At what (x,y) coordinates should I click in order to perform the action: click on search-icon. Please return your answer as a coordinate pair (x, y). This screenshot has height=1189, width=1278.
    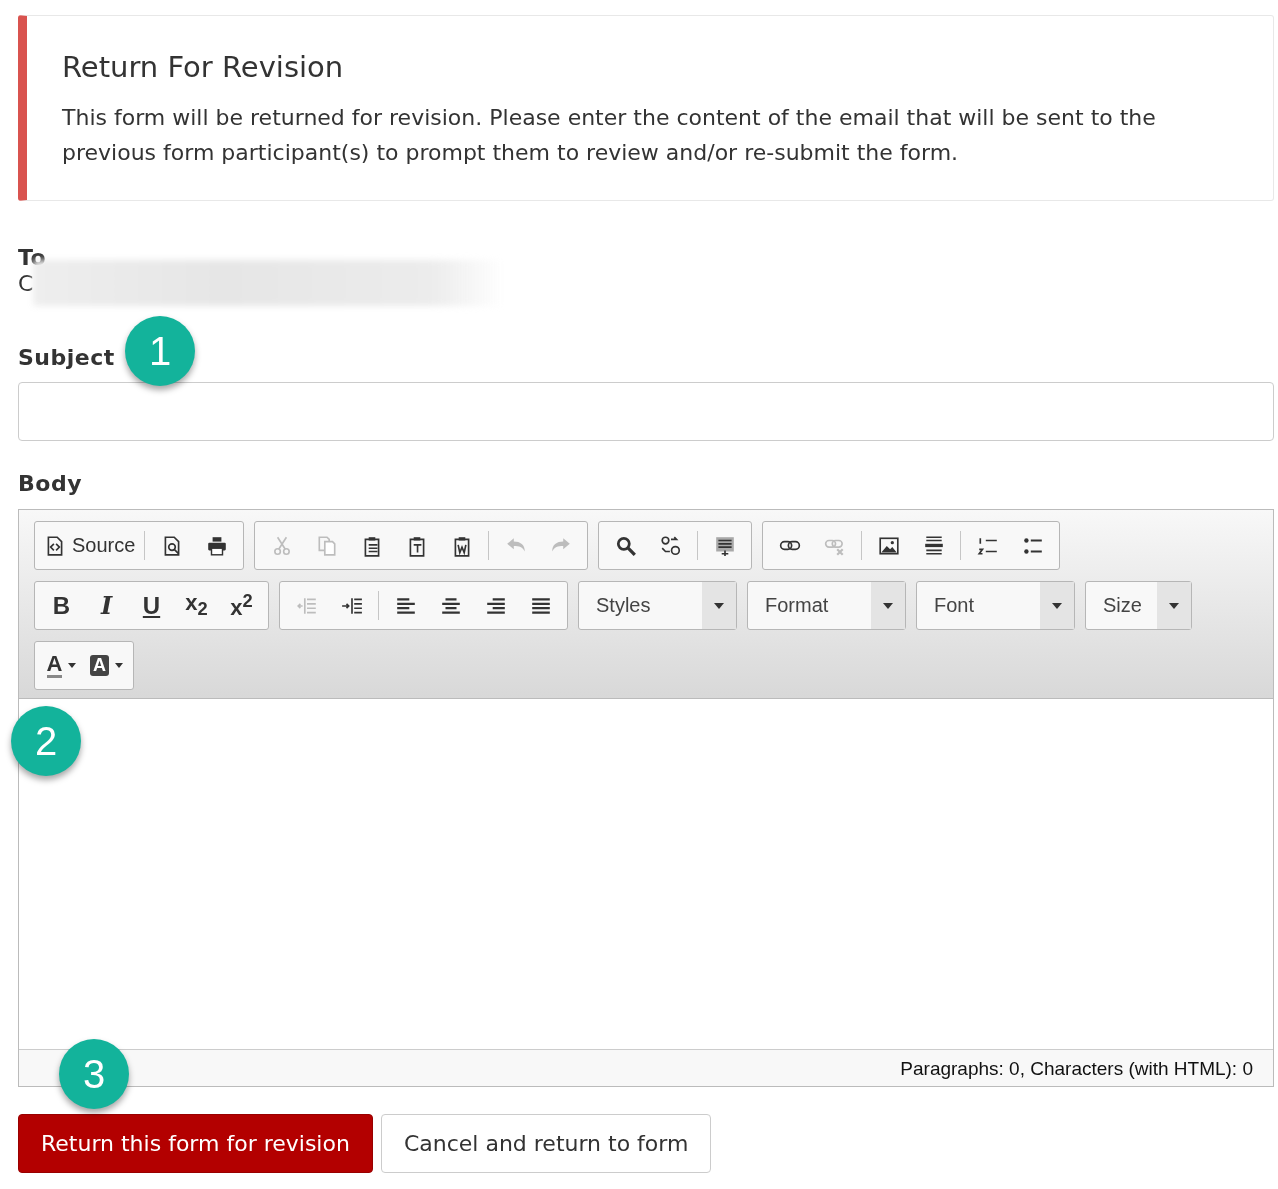
    Looking at the image, I should click on (625, 545).